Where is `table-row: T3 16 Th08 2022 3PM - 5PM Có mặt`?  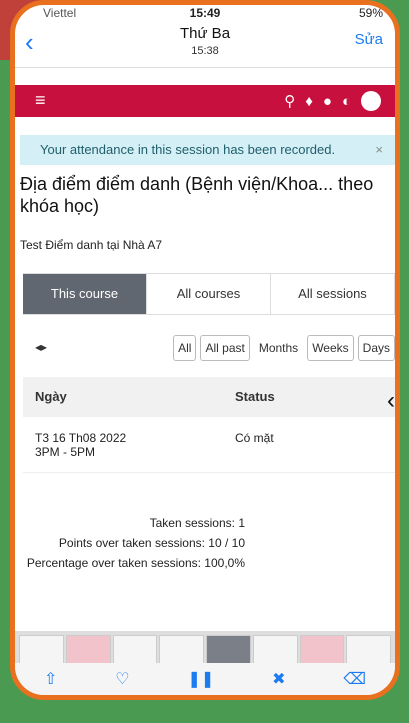
table-row: T3 16 Th08 2022 3PM - 5PM Có mặt is located at coordinates (209, 445).